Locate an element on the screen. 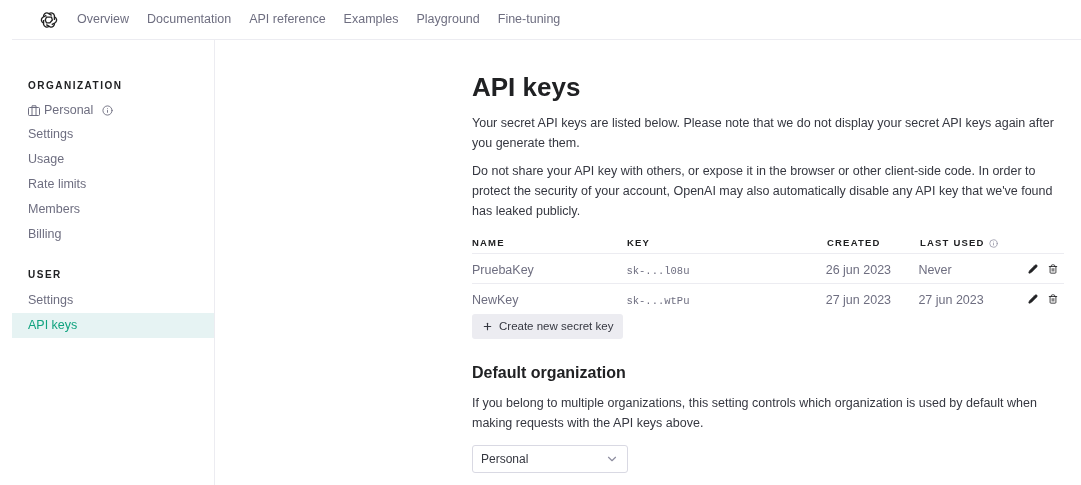  nav-link: Playground is located at coordinates (448, 19).